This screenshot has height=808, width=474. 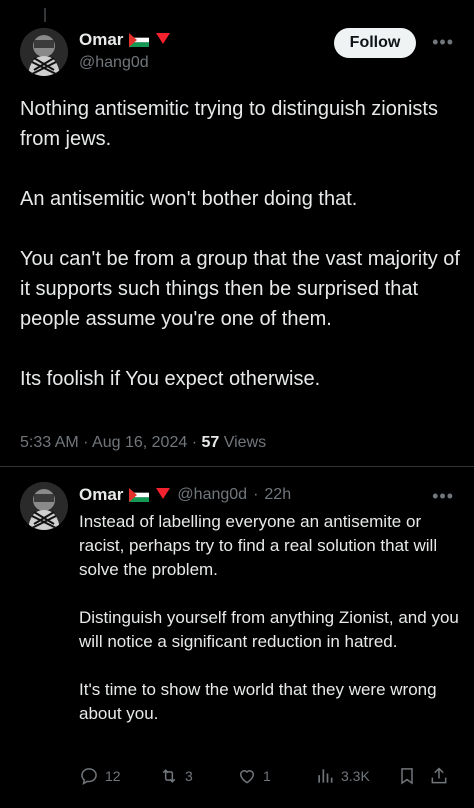 I want to click on bookmark-button, so click(x=413, y=776).